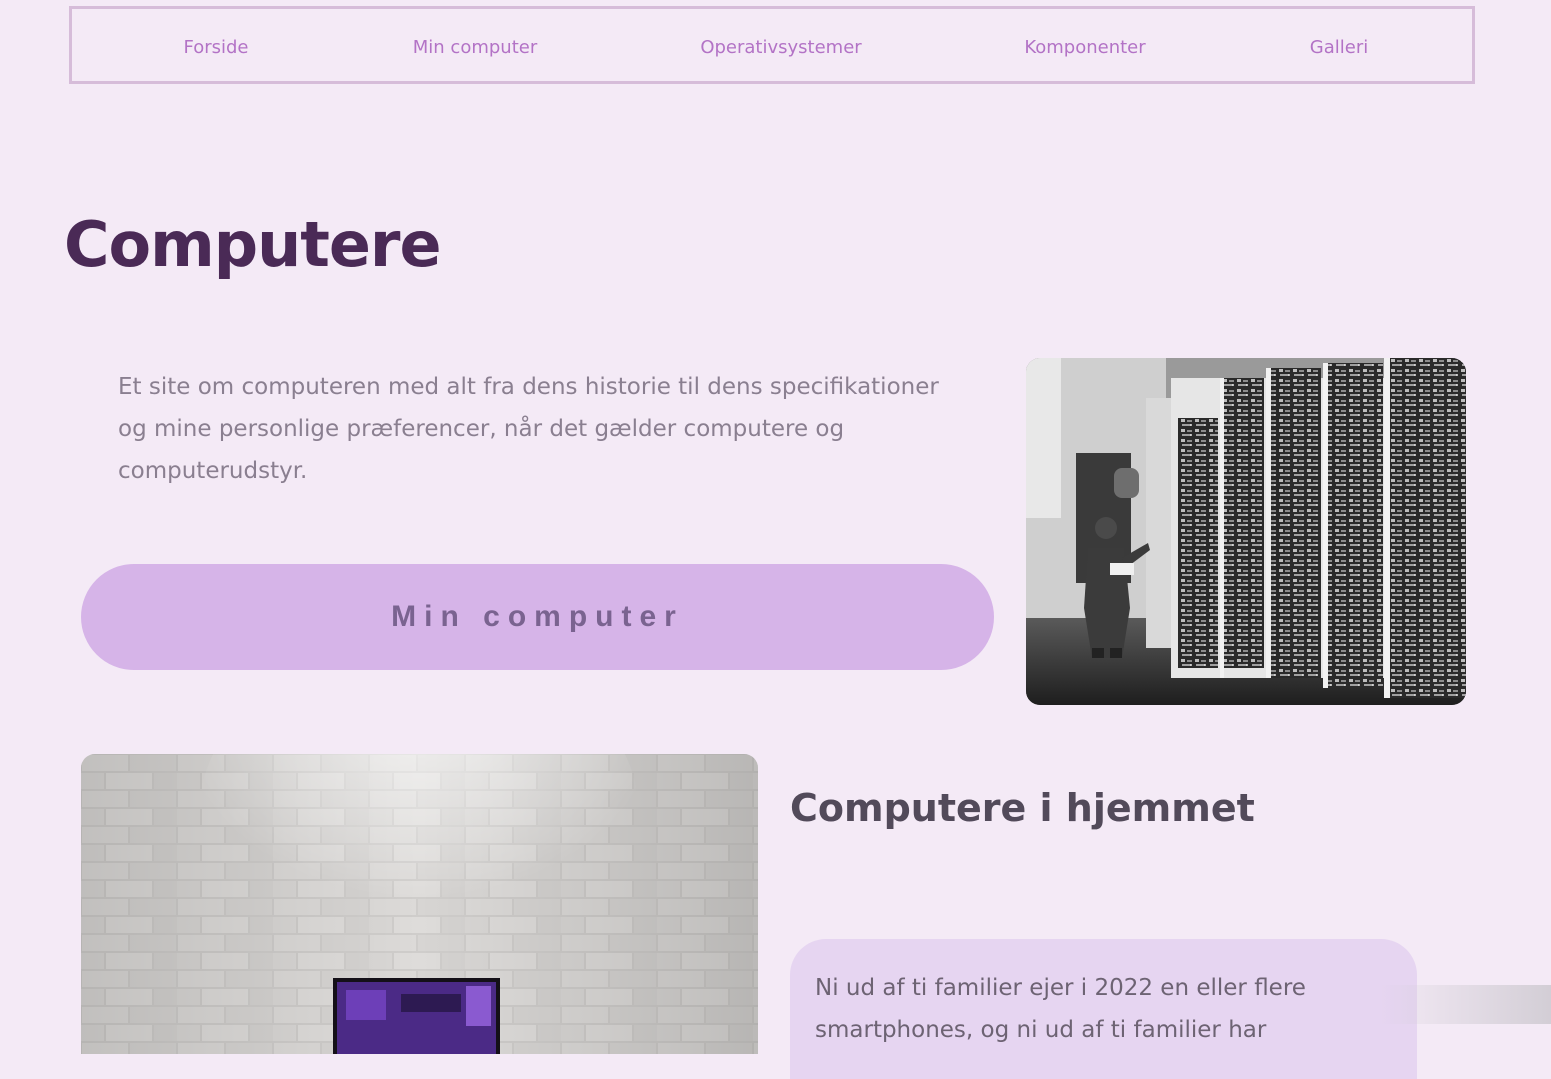  Describe the element at coordinates (253, 244) in the screenshot. I see `page-title: Computere` at that location.